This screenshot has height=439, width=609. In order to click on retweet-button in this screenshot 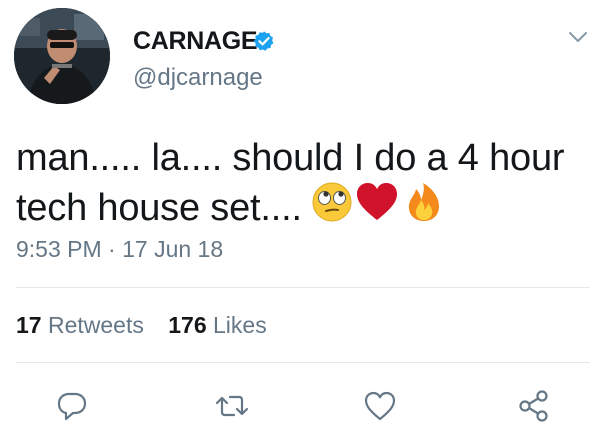, I will do `click(232, 406)`.